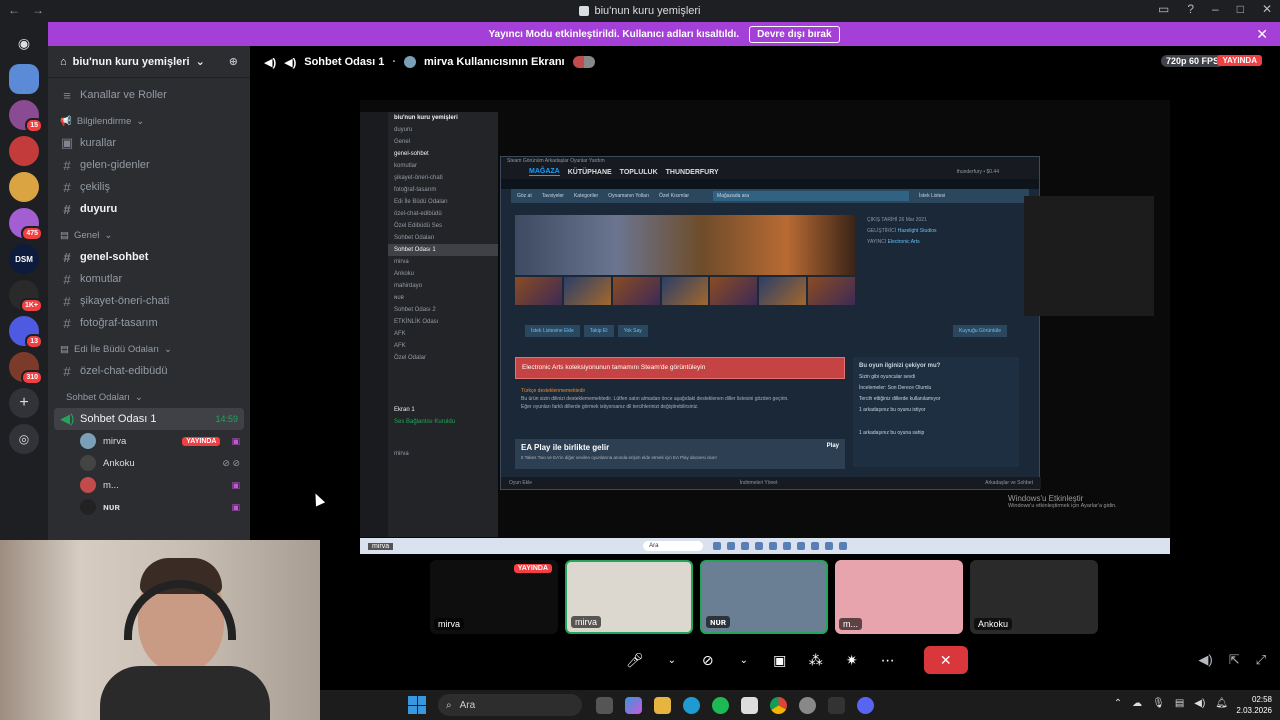 Image resolution: width=1280 pixels, height=720 pixels. What do you see at coordinates (865, 705) in the screenshot?
I see `discord-icon` at bounding box center [865, 705].